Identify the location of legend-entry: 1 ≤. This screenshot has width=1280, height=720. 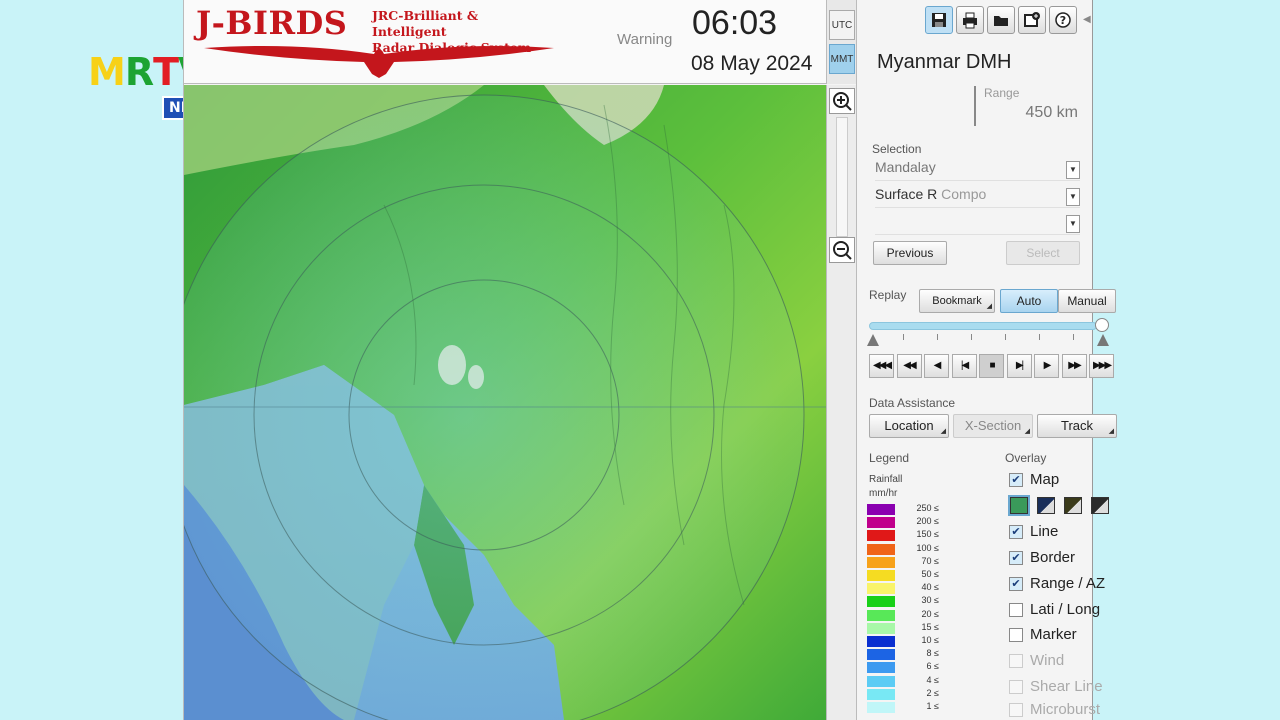
(904, 707).